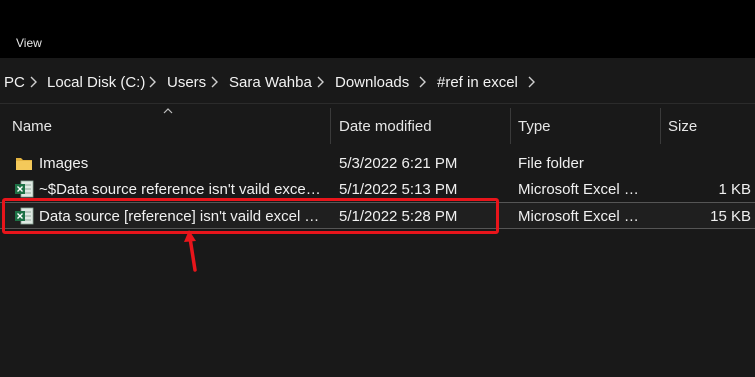 Image resolution: width=755 pixels, height=377 pixels. What do you see at coordinates (398, 189) in the screenshot?
I see `file-date: 5/1/2022 5:13 PM` at bounding box center [398, 189].